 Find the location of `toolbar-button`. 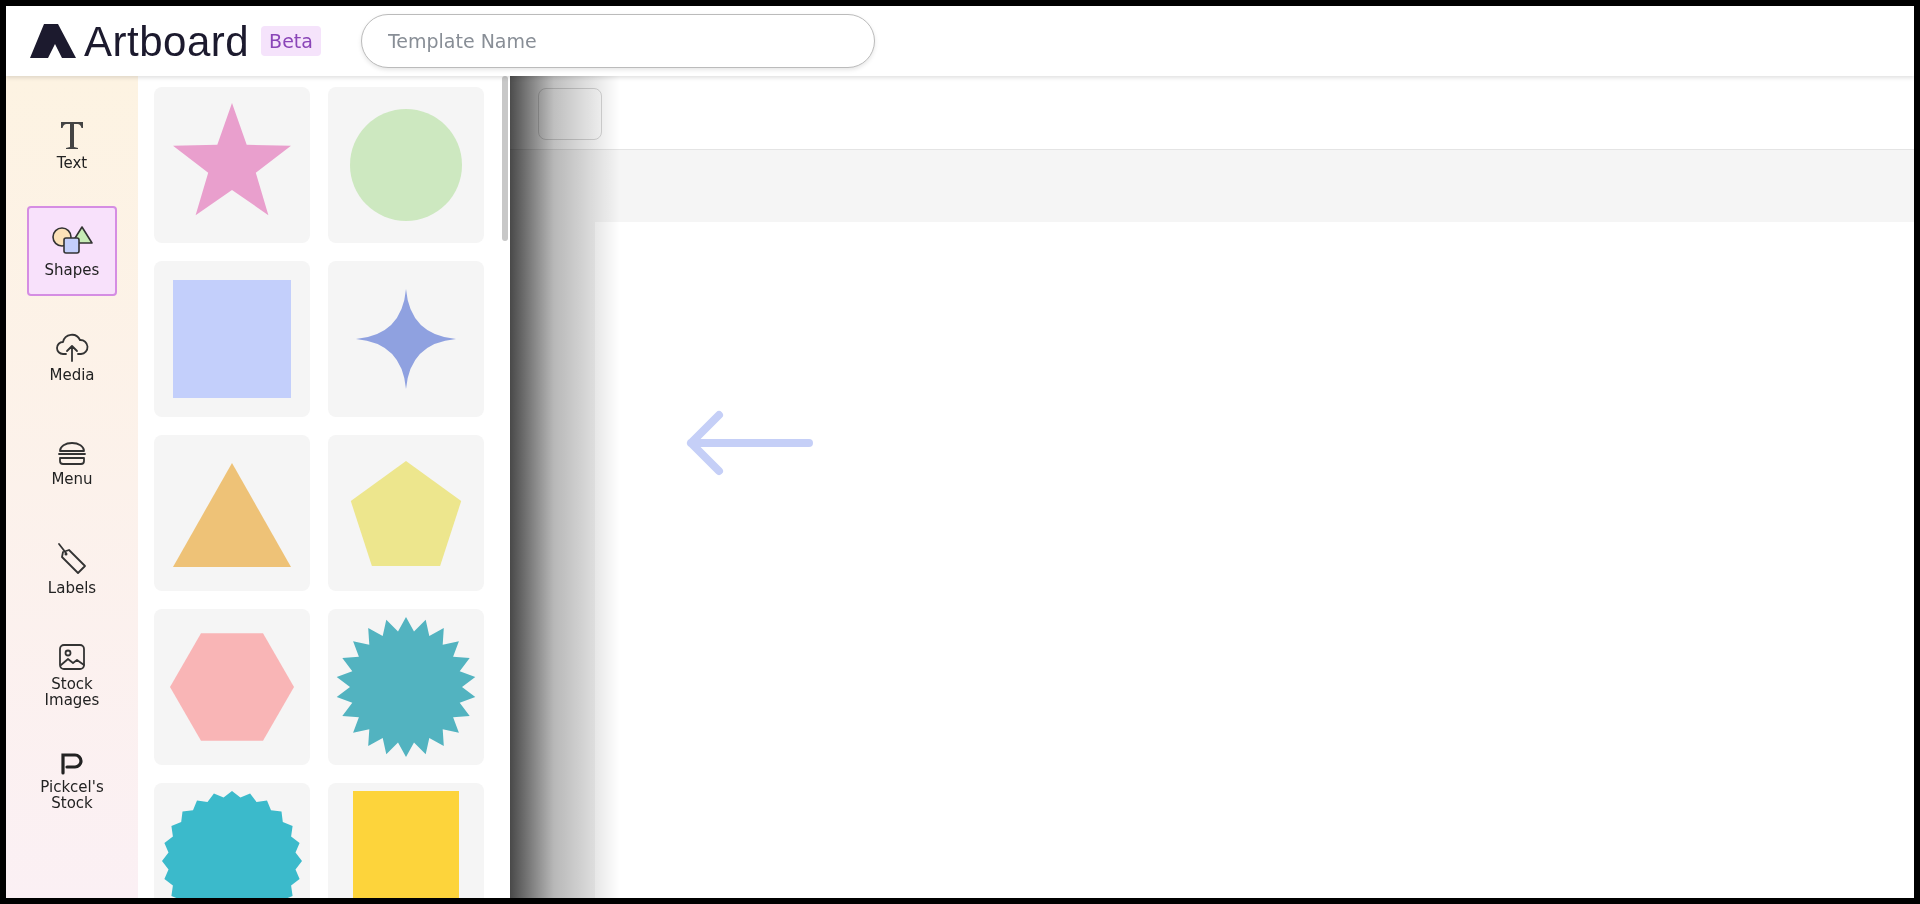

toolbar-button is located at coordinates (570, 114).